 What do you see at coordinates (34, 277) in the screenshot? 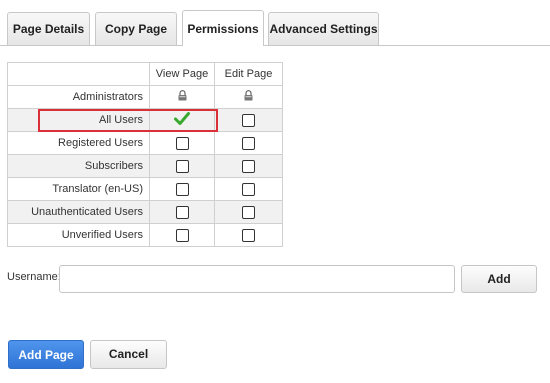
I see `username-label: Username:` at bounding box center [34, 277].